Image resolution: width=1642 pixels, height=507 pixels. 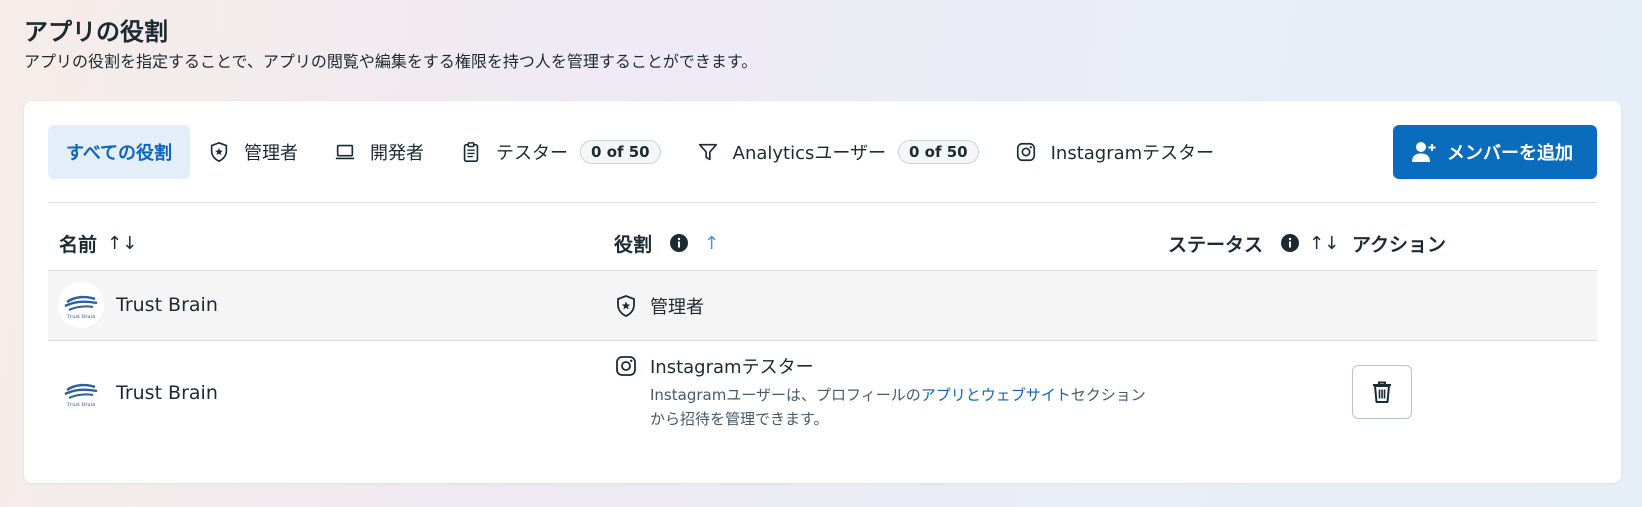 I want to click on analytics-count-badge: 0 of 50, so click(x=938, y=152).